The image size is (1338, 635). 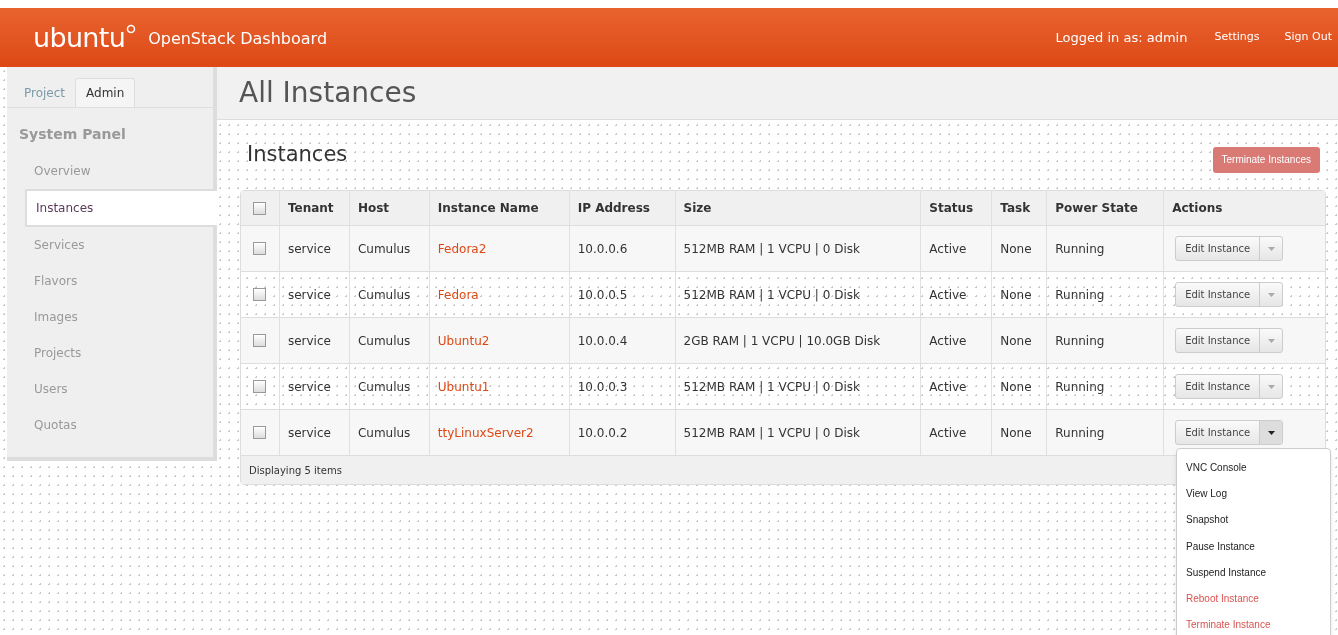 What do you see at coordinates (79, 37) in the screenshot?
I see `logo: ubuntu` at bounding box center [79, 37].